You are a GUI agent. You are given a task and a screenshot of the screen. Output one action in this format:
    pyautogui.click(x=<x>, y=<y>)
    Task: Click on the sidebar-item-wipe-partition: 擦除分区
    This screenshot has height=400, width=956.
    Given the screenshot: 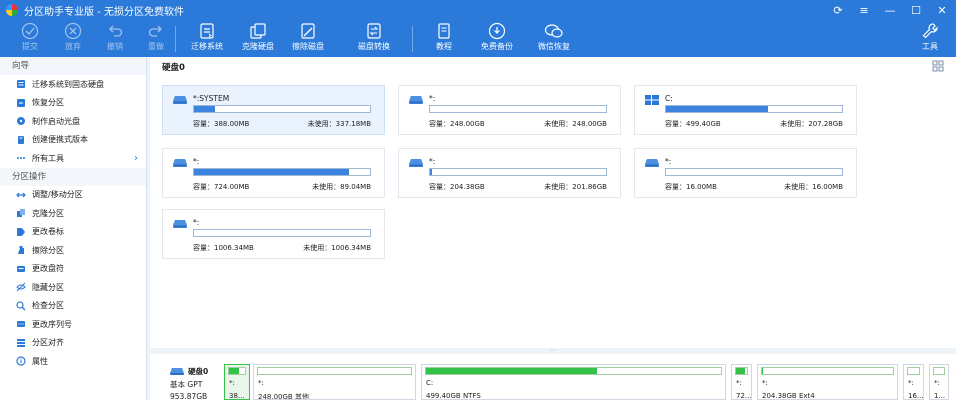 What is the action you would take?
    pyautogui.click(x=73, y=250)
    